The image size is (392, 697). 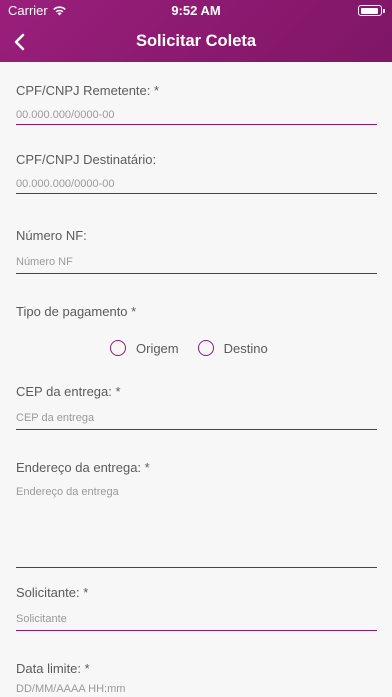 What do you see at coordinates (76, 311) in the screenshot?
I see `tipo-pagamento-label: Tipo de pagamento *` at bounding box center [76, 311].